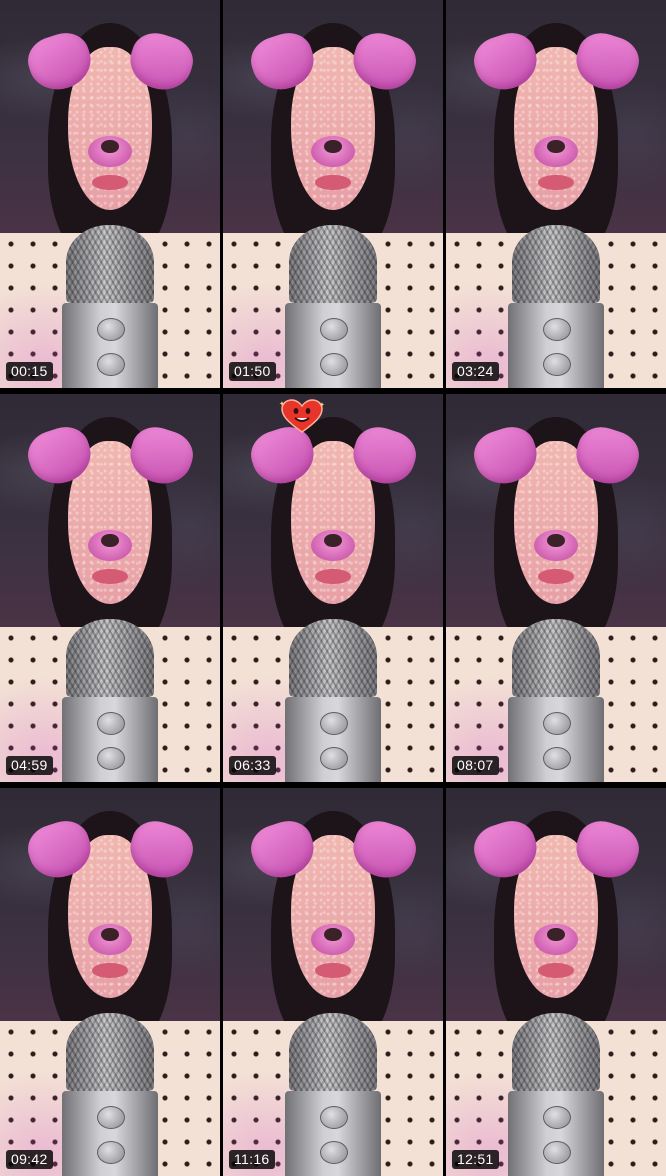 The image size is (666, 1176). I want to click on thumbnail-frame-4: 04:59, so click(110, 588).